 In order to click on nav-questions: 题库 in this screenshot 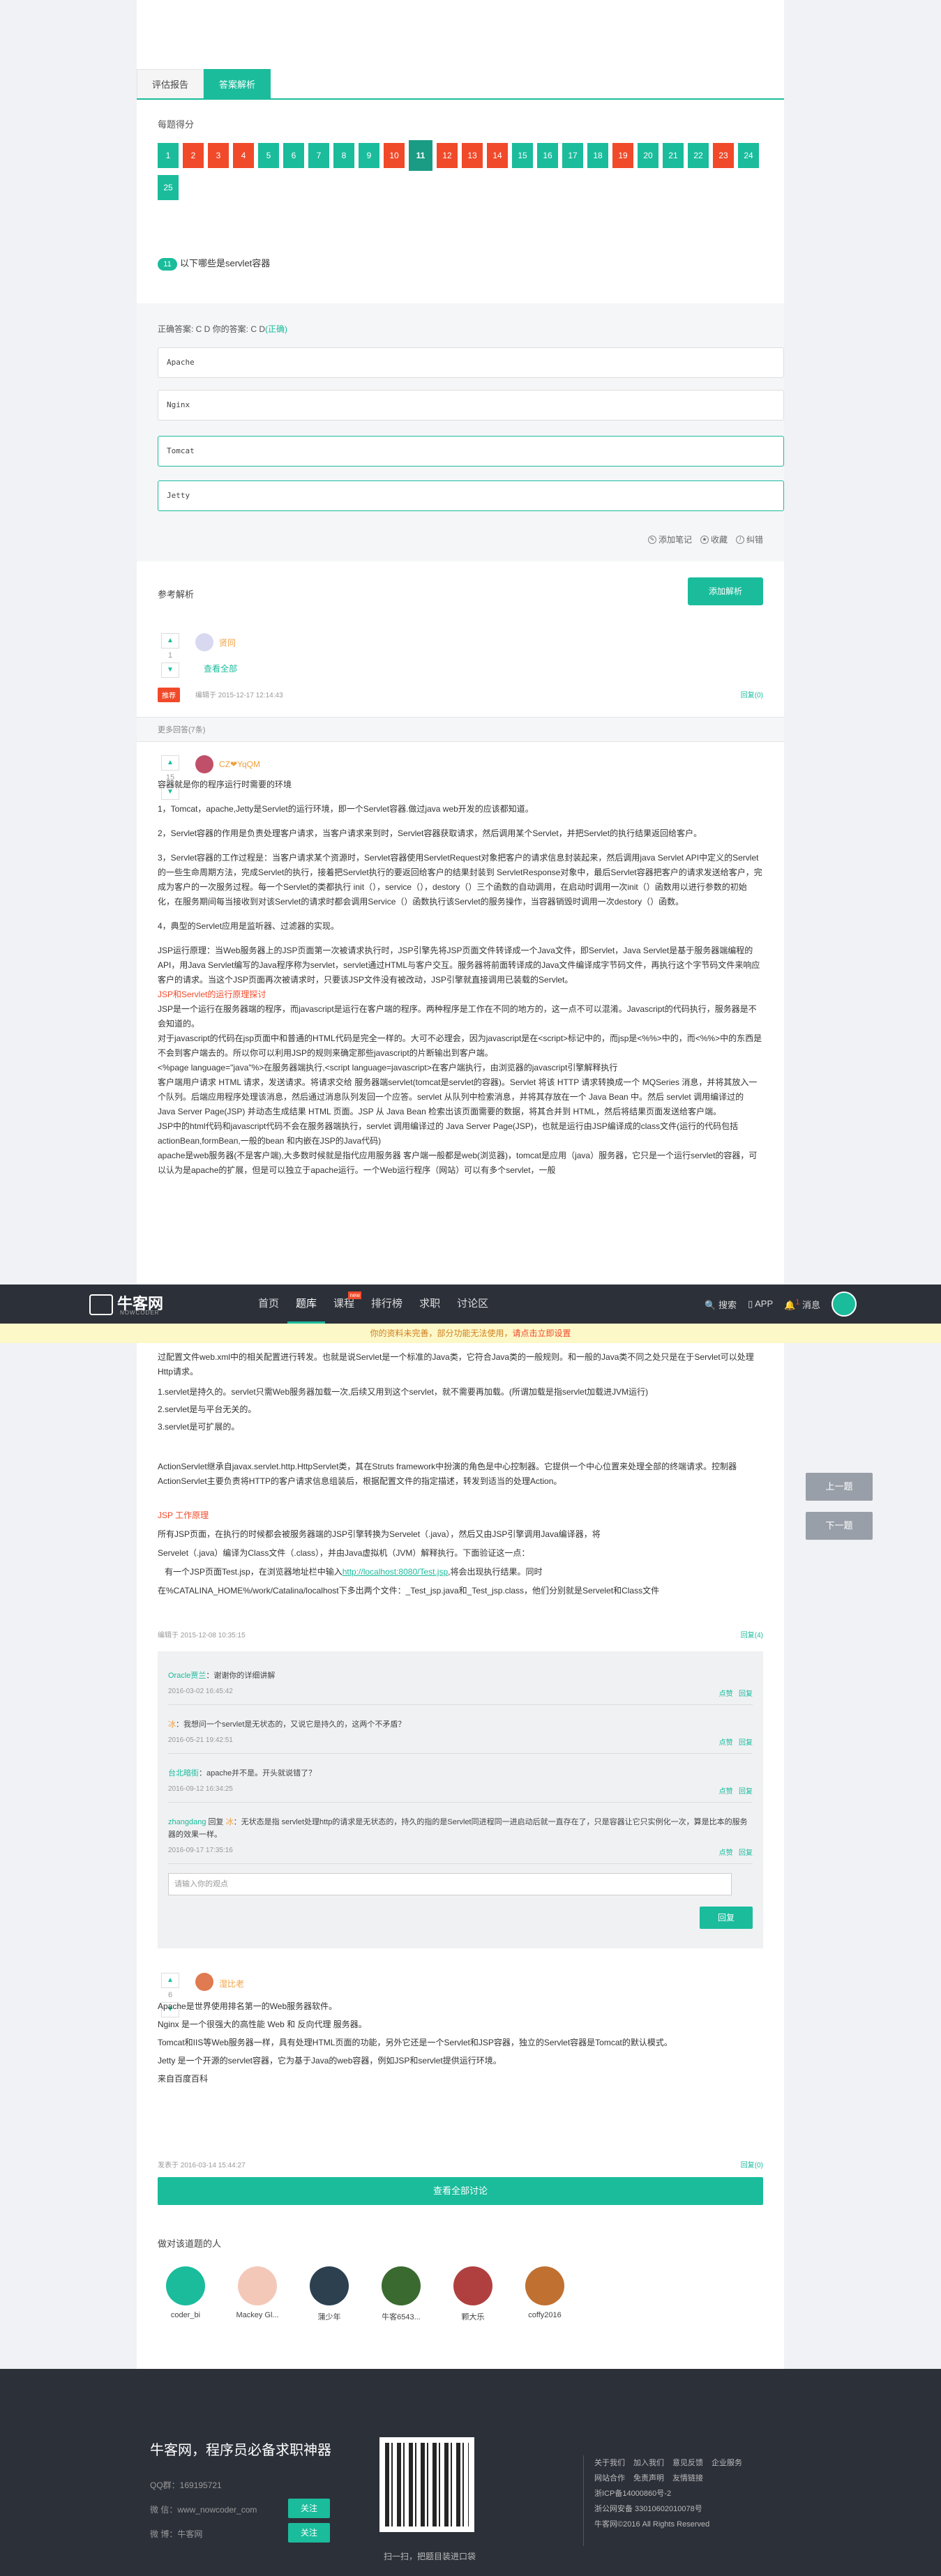, I will do `click(307, 1304)`.